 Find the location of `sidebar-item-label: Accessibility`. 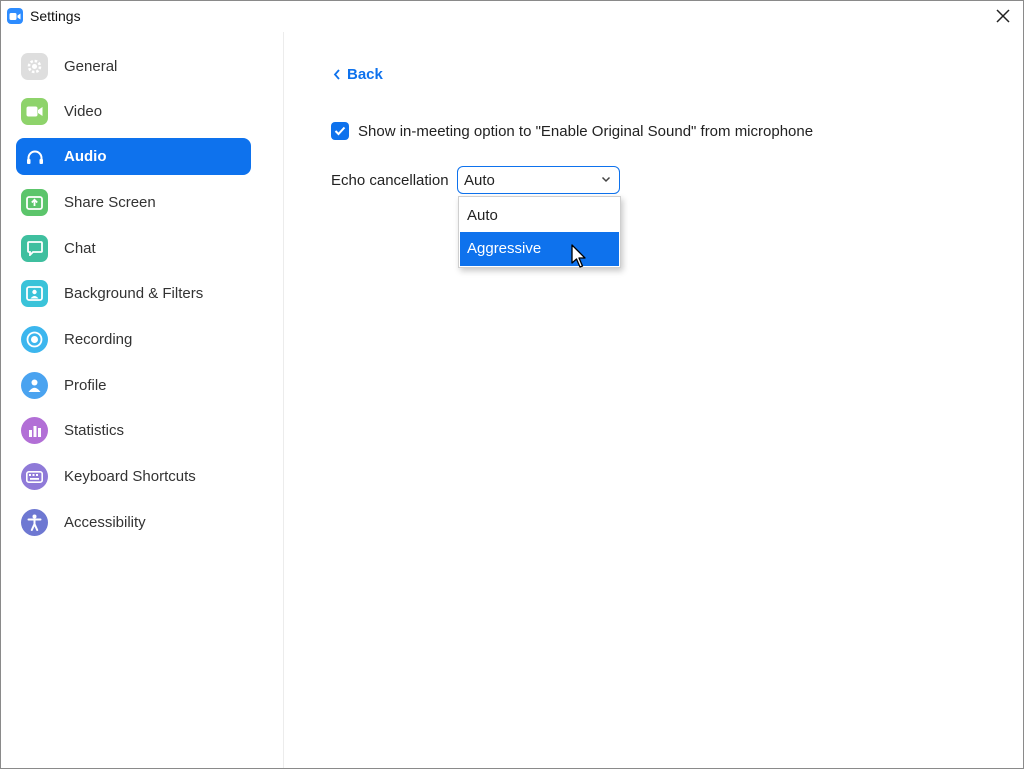

sidebar-item-label: Accessibility is located at coordinates (105, 522).